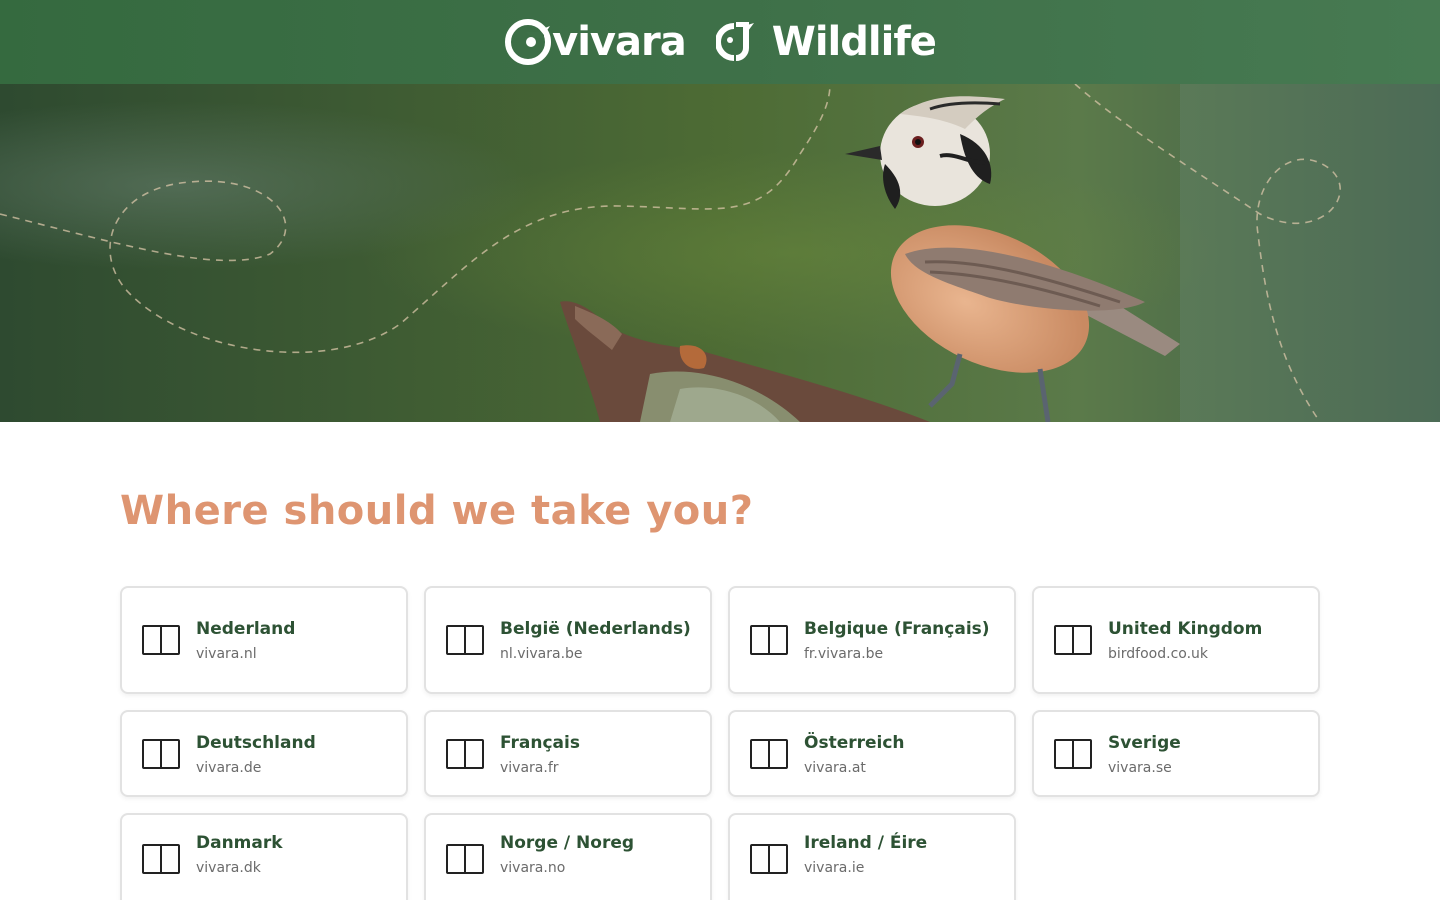 The width and height of the screenshot is (1440, 900). I want to click on country-url: nl.vivara.be, so click(541, 654).